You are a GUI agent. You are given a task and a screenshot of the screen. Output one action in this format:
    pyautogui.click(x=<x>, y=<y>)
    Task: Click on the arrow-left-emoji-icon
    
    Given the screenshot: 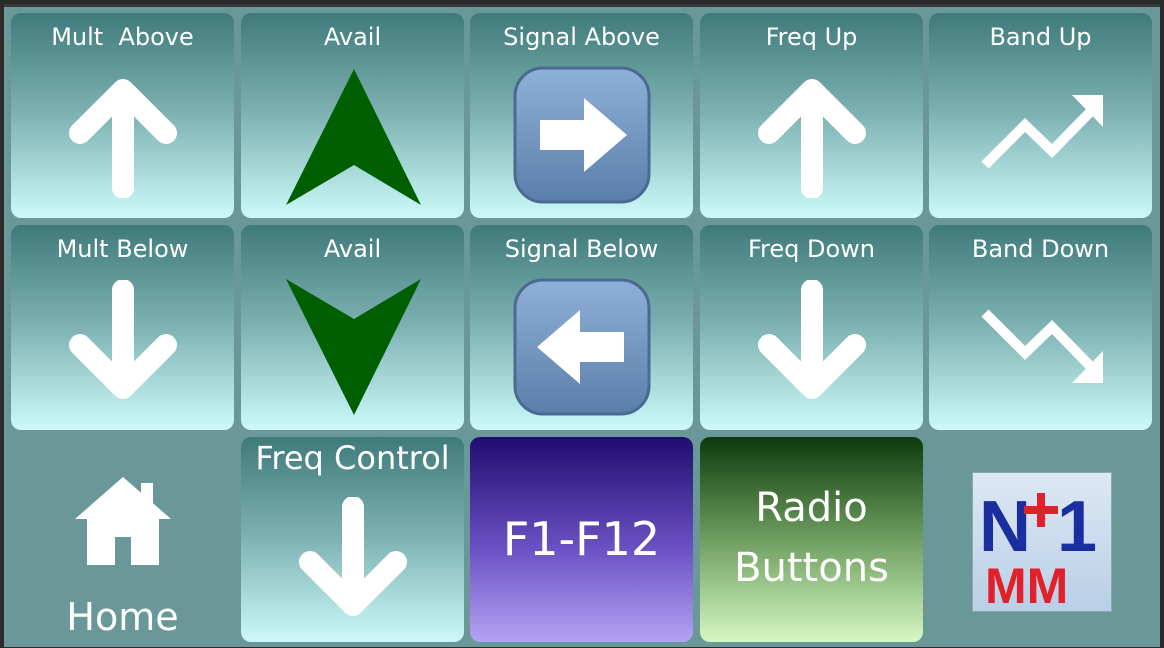 What is the action you would take?
    pyautogui.click(x=582, y=347)
    